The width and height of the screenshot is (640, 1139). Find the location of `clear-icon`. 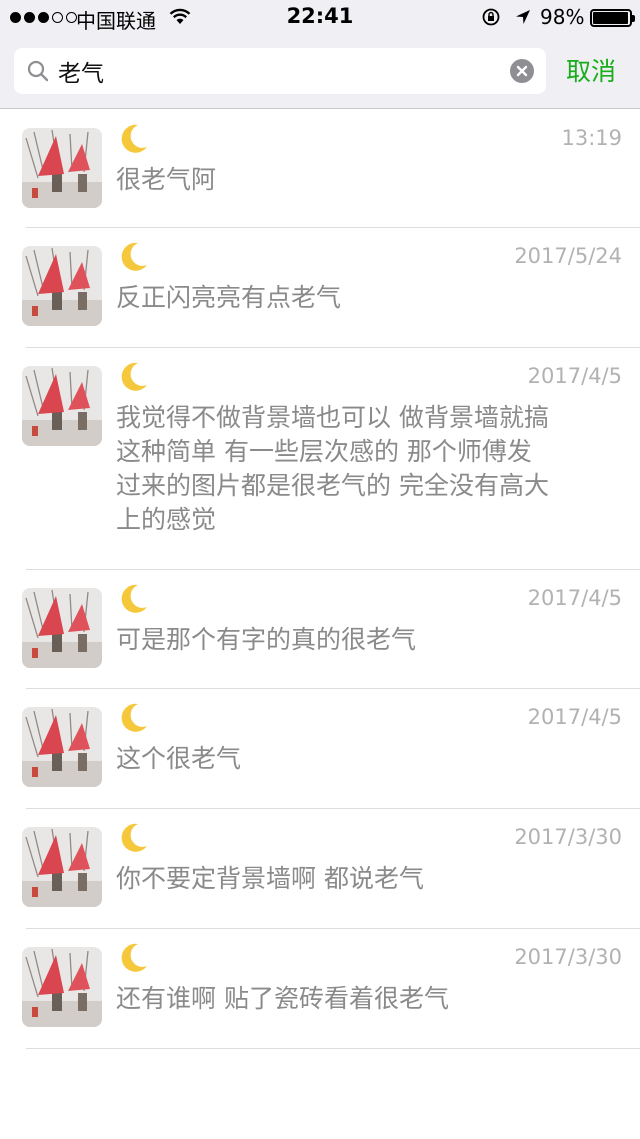

clear-icon is located at coordinates (522, 71).